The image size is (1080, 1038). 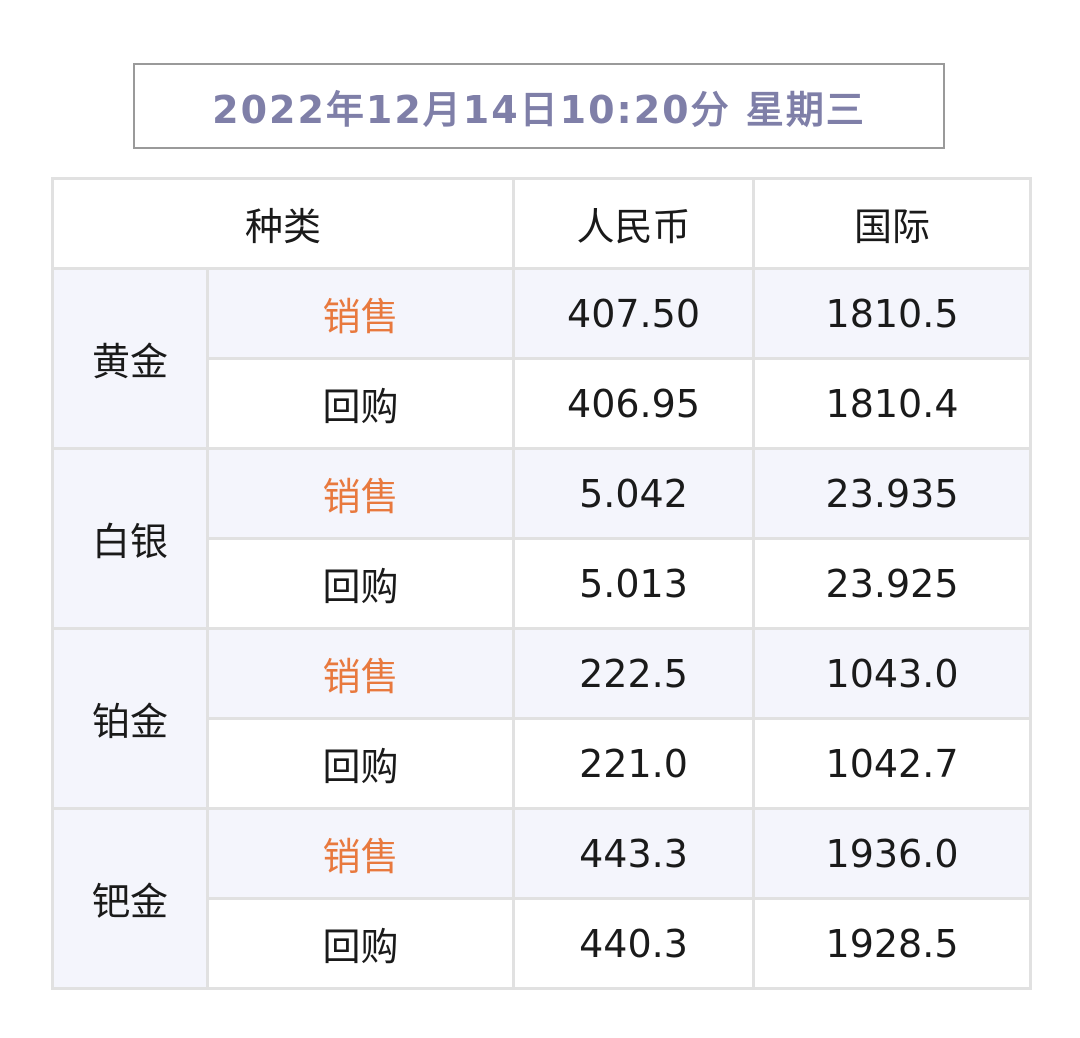 What do you see at coordinates (892, 223) in the screenshot?
I see `header-intl: 国际` at bounding box center [892, 223].